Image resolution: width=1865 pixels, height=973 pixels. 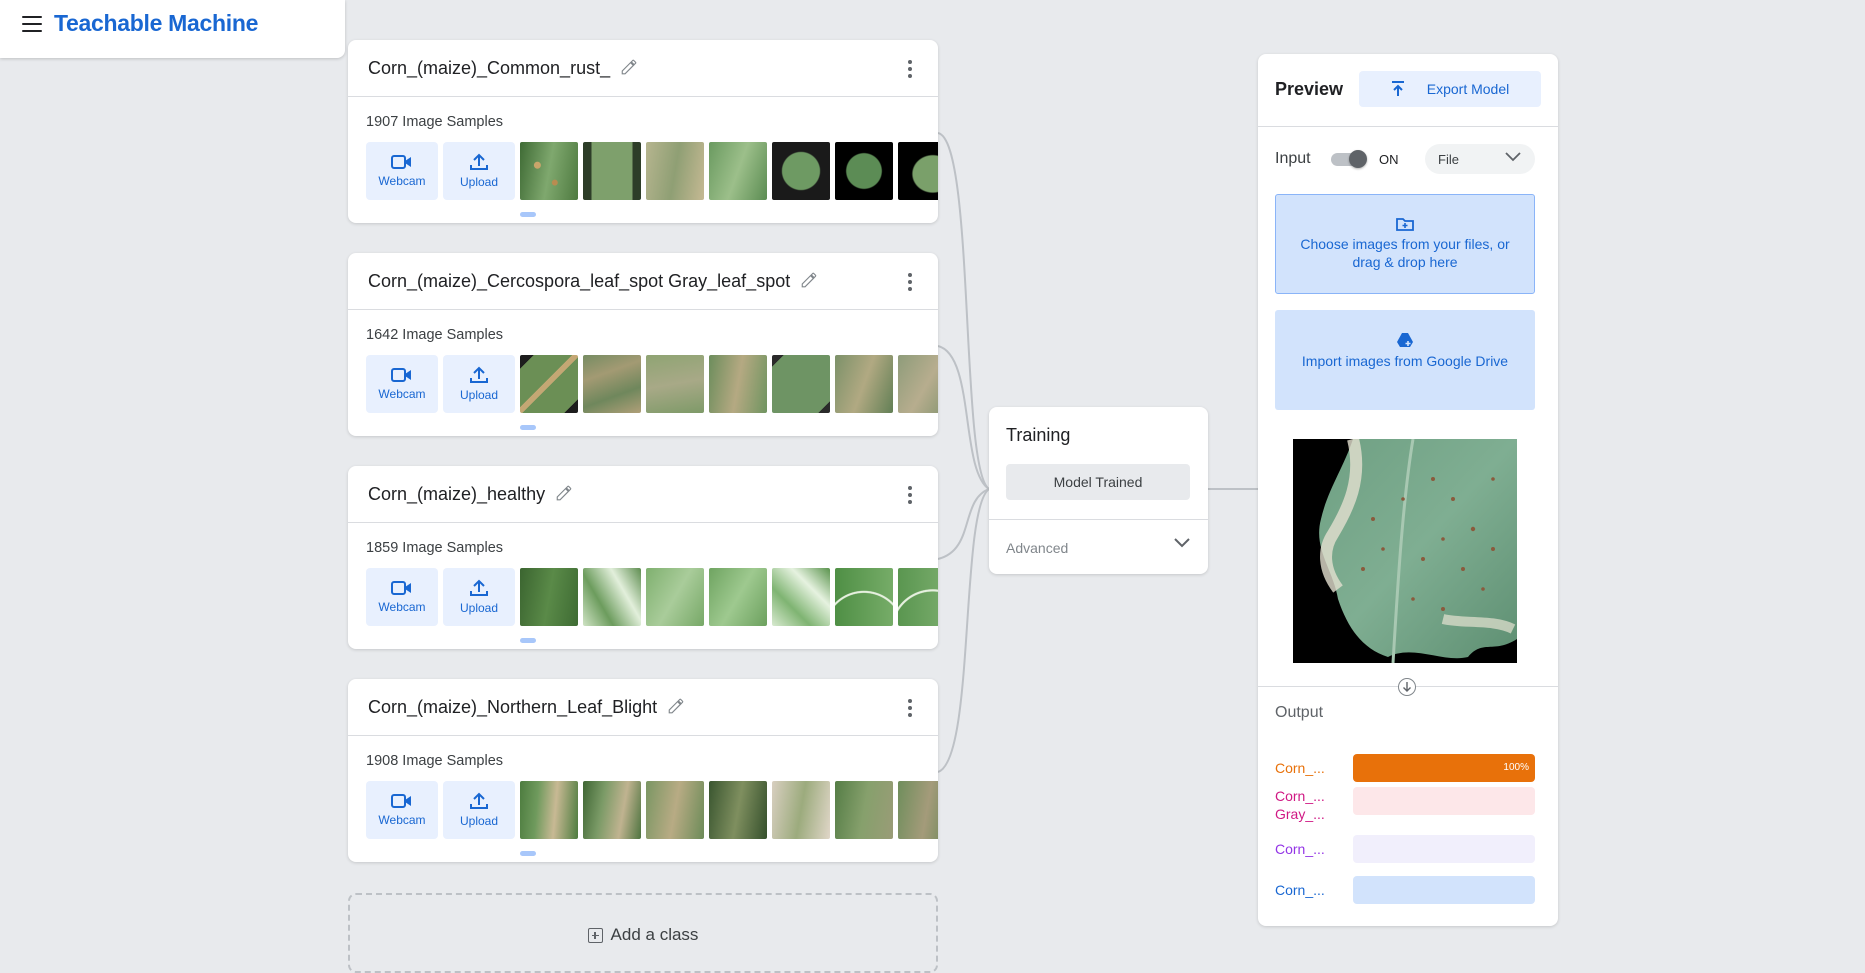 What do you see at coordinates (1468, 89) in the screenshot?
I see `export-model-label: Export Model` at bounding box center [1468, 89].